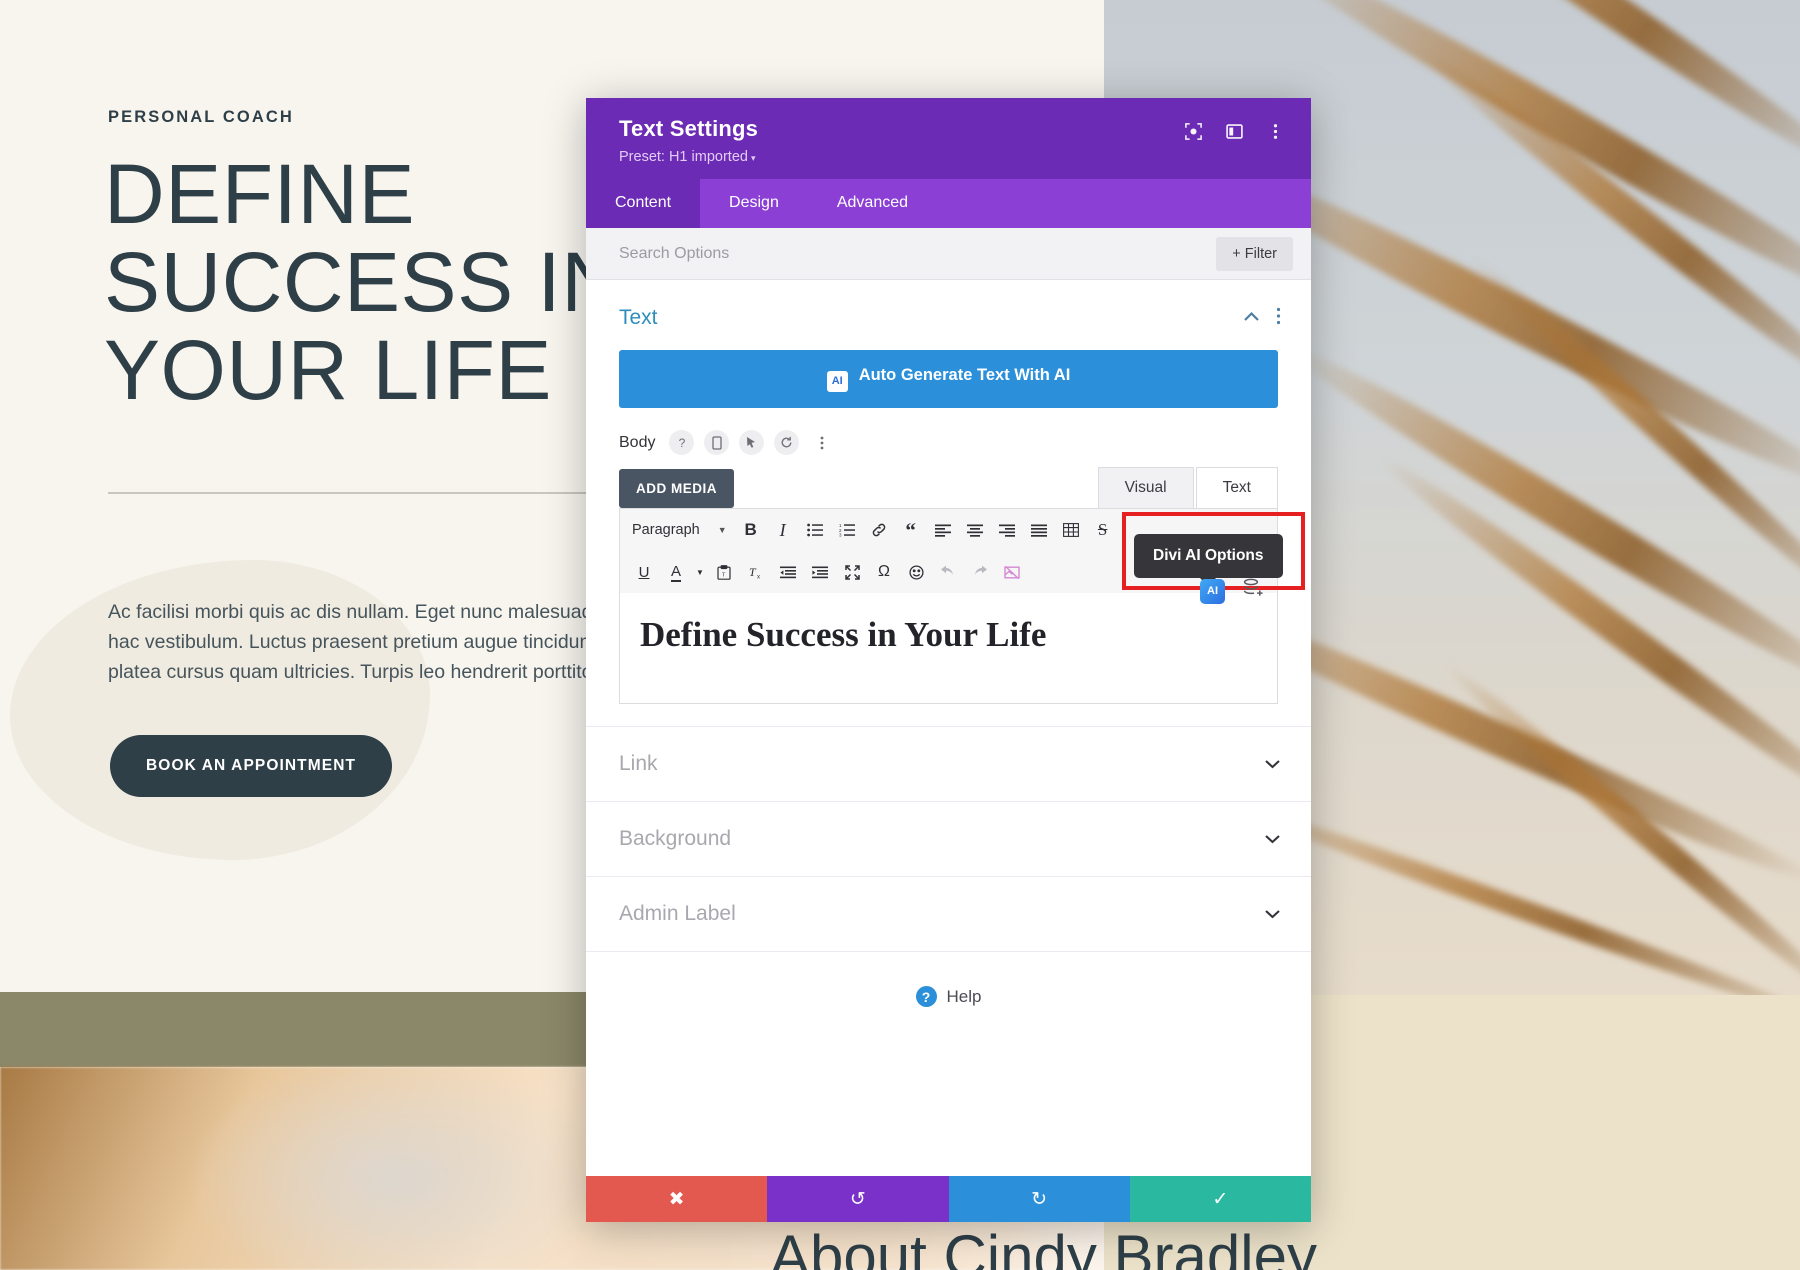  What do you see at coordinates (783, 530) in the screenshot?
I see `italic-icon: I` at bounding box center [783, 530].